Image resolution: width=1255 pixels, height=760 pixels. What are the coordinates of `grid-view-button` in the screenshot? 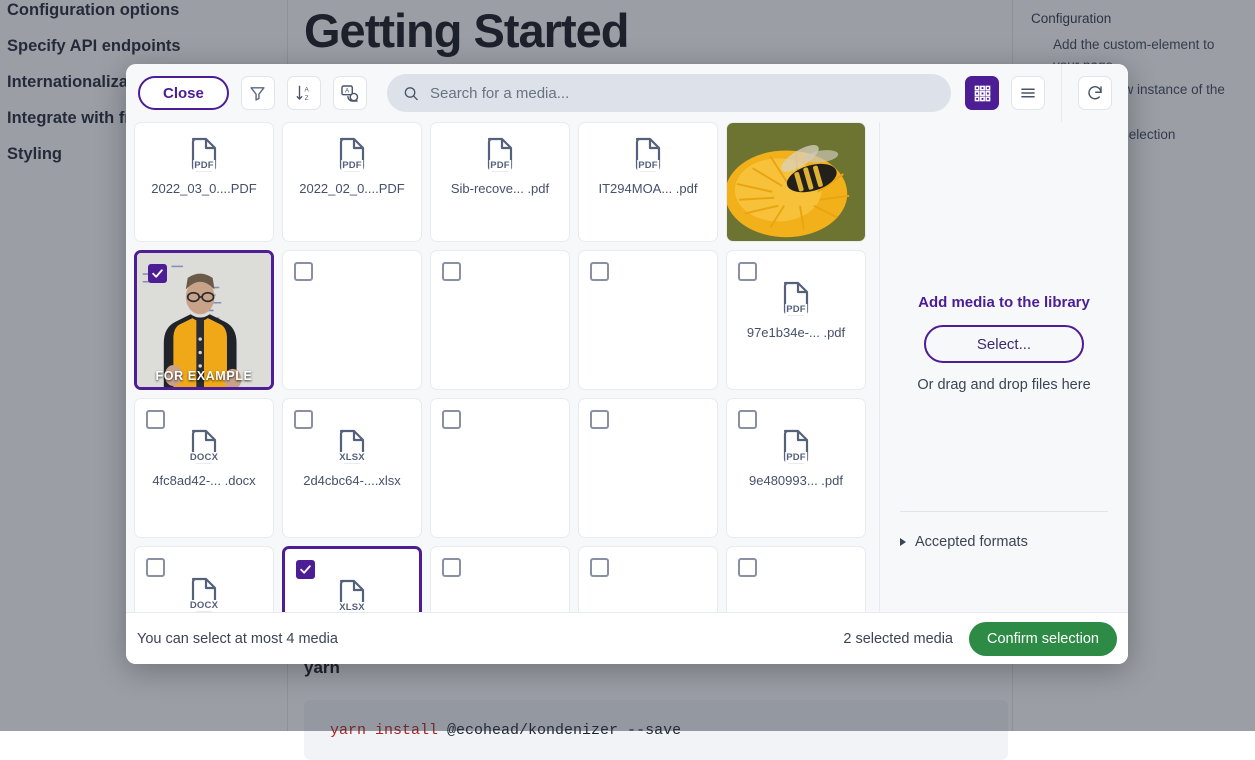 It's located at (982, 93).